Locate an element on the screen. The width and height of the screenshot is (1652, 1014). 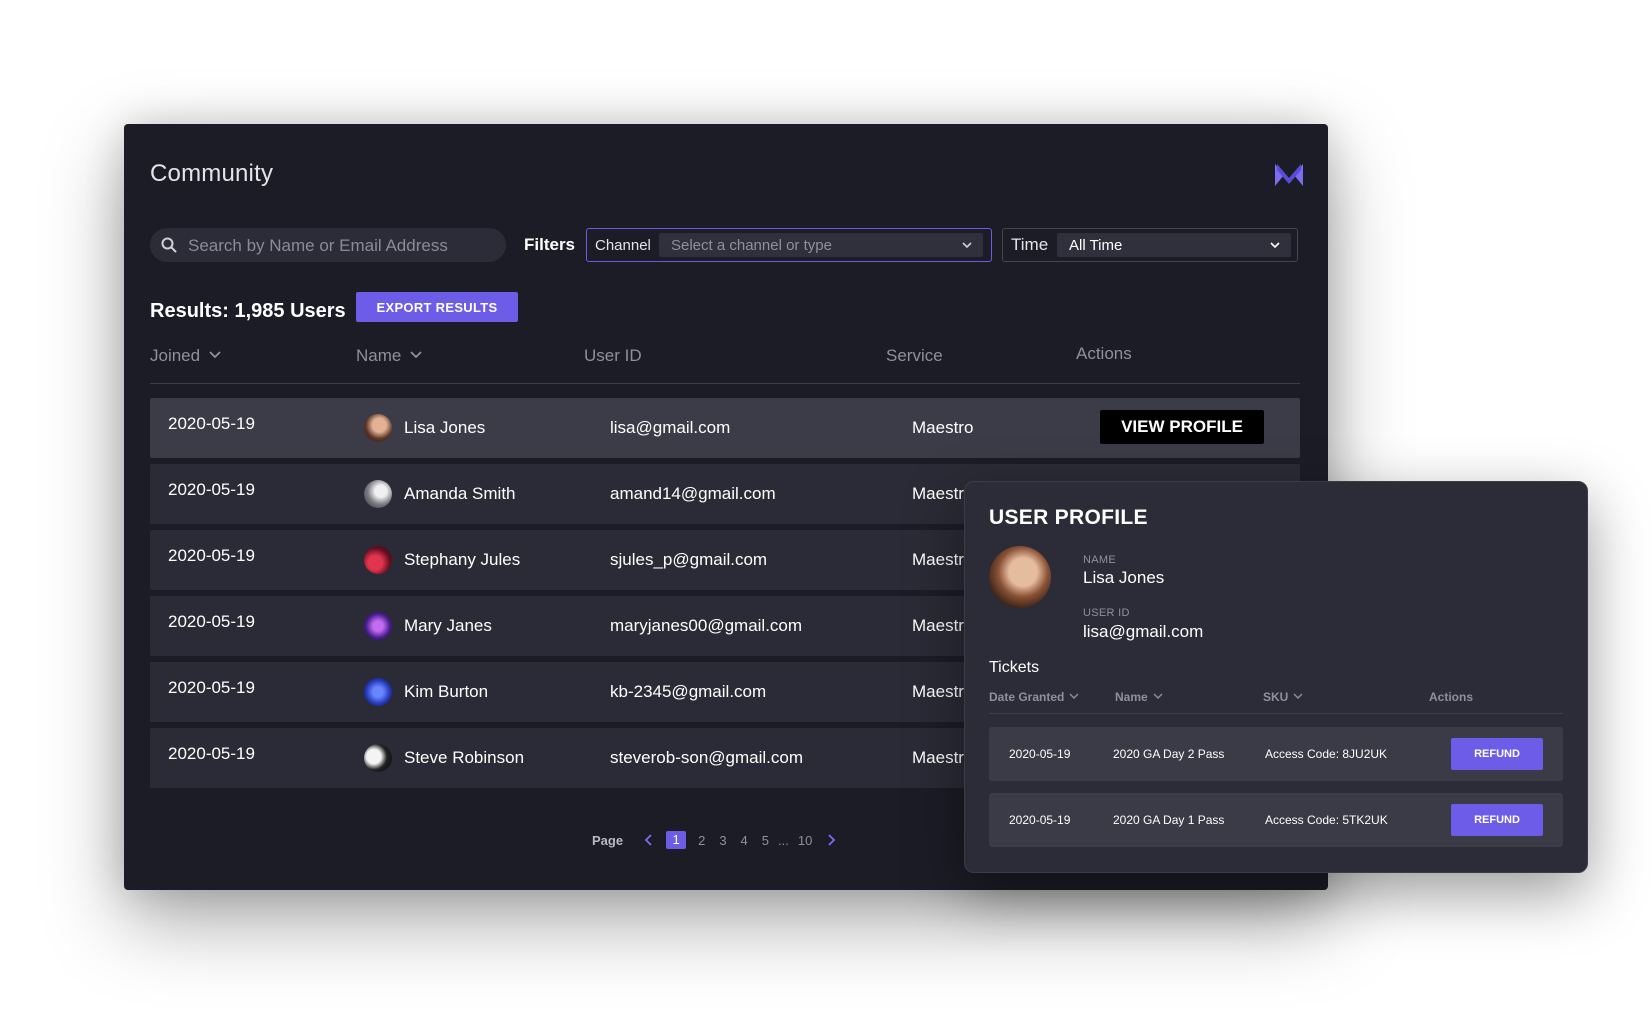
filters-label: Filters is located at coordinates (550, 244).